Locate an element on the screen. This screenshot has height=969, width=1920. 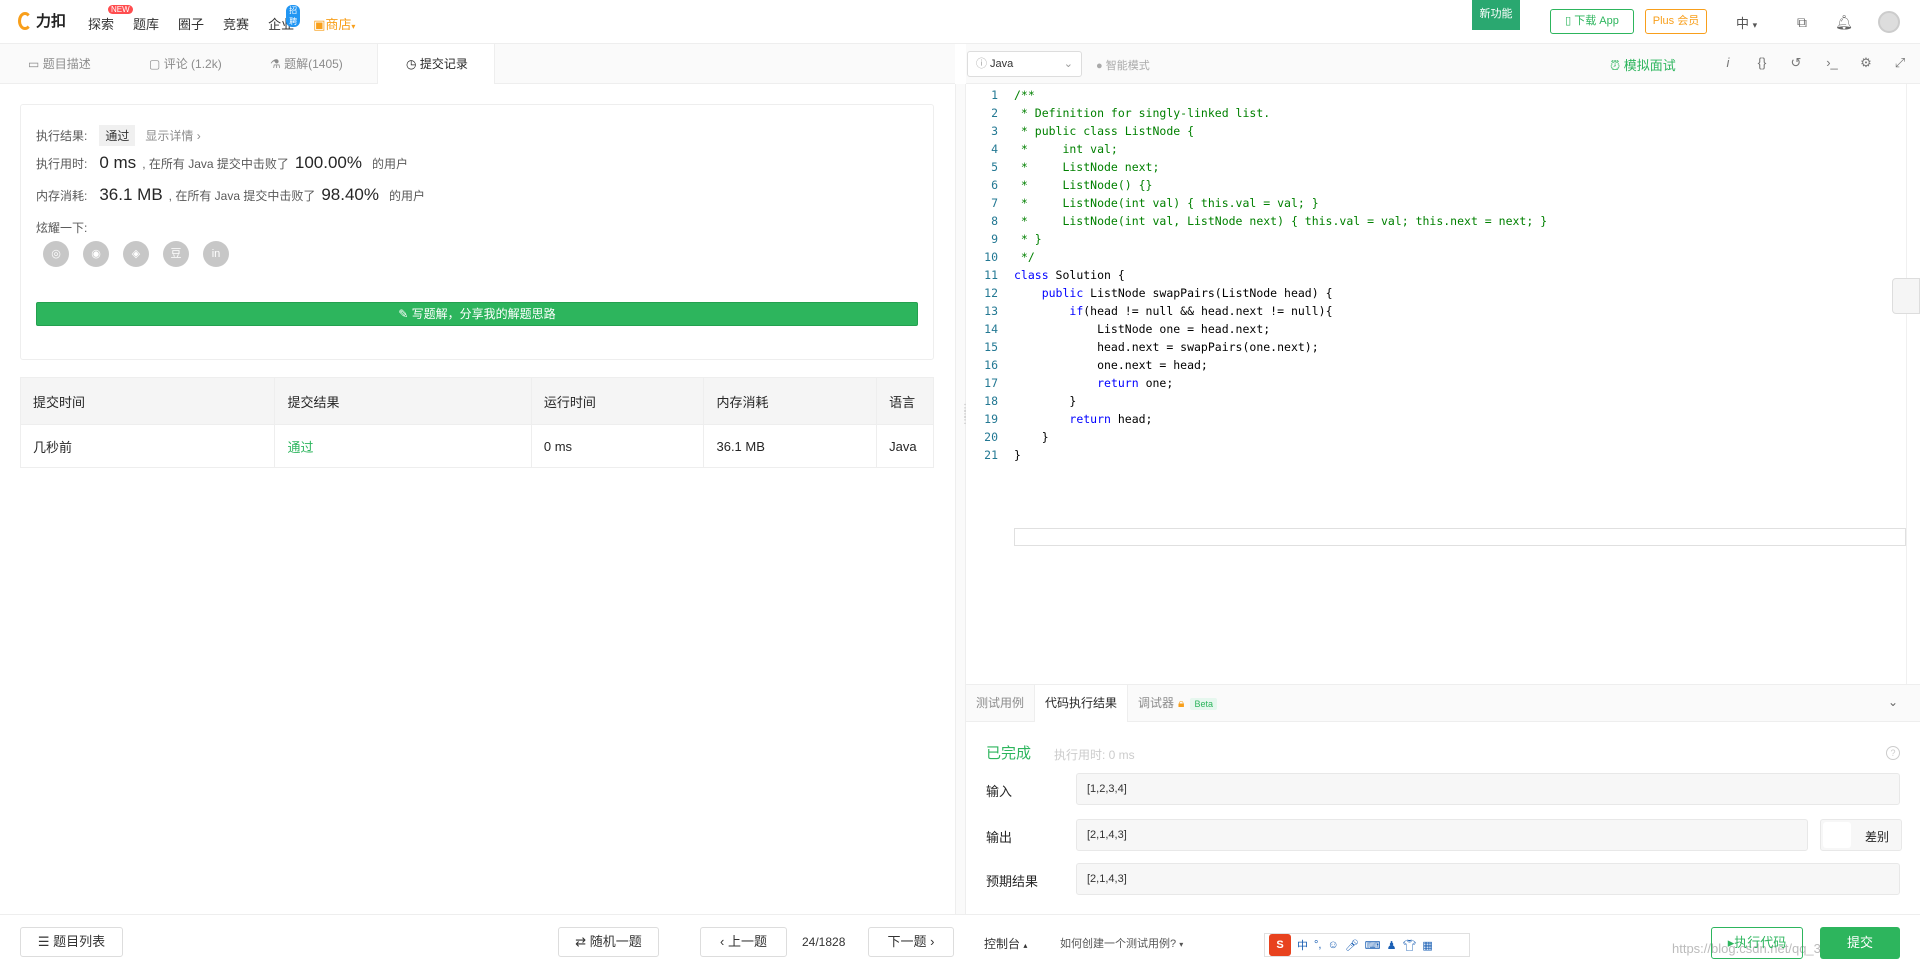
howto-label: 如何创建一个测试用例? is located at coordinates (1118, 944).